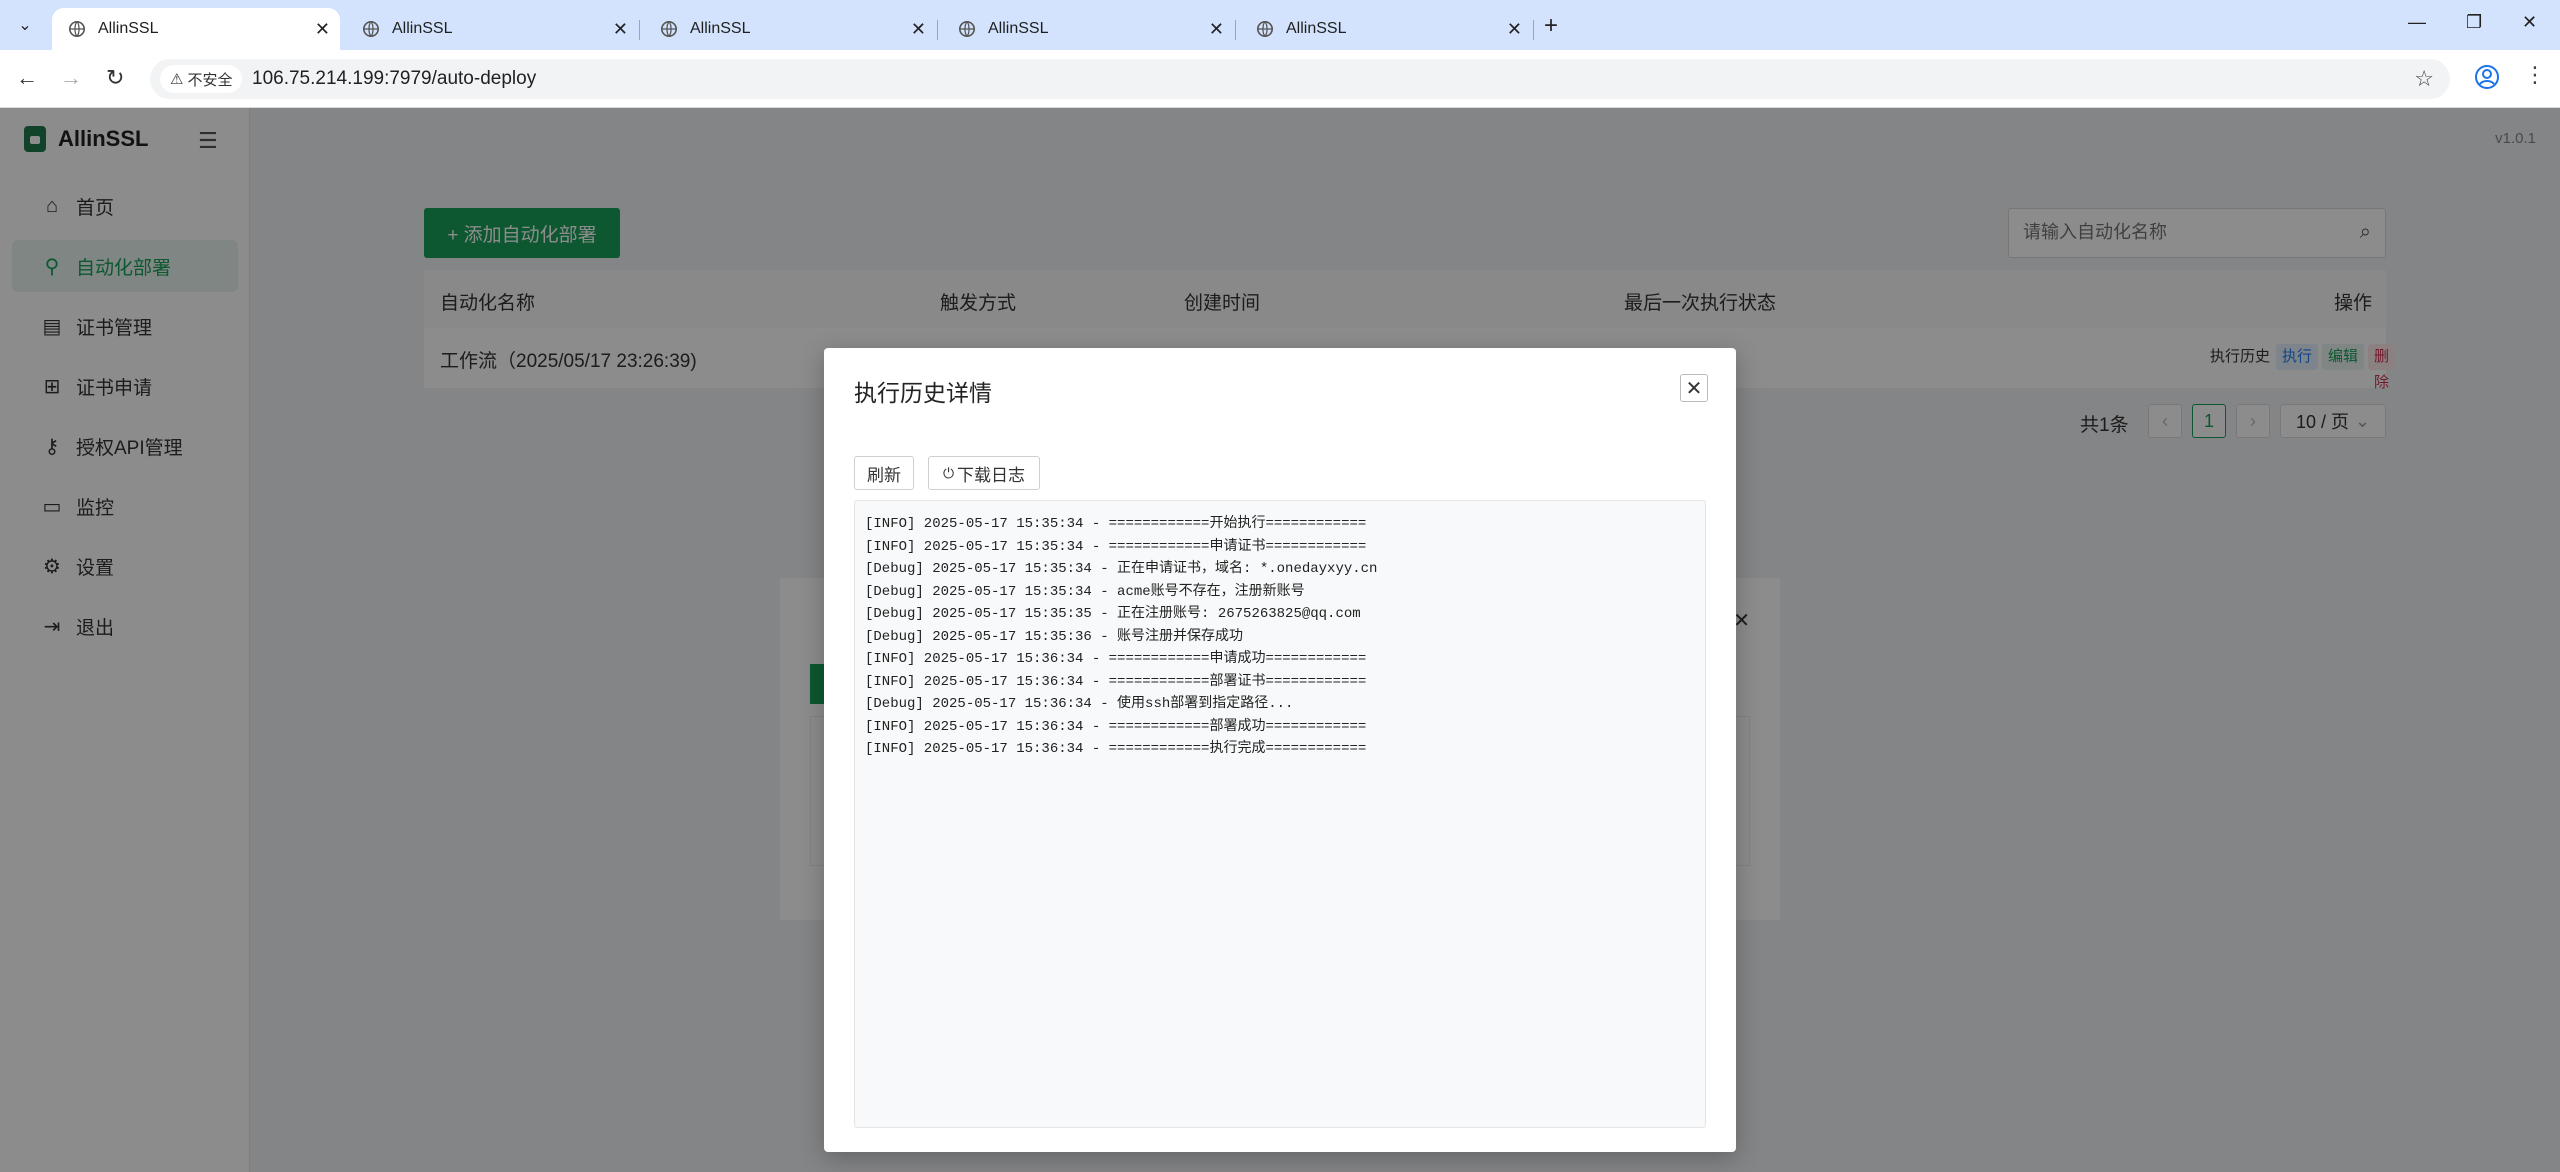 This screenshot has height=1172, width=2560. What do you see at coordinates (2474, 22) in the screenshot?
I see `restore-icon: ❐` at bounding box center [2474, 22].